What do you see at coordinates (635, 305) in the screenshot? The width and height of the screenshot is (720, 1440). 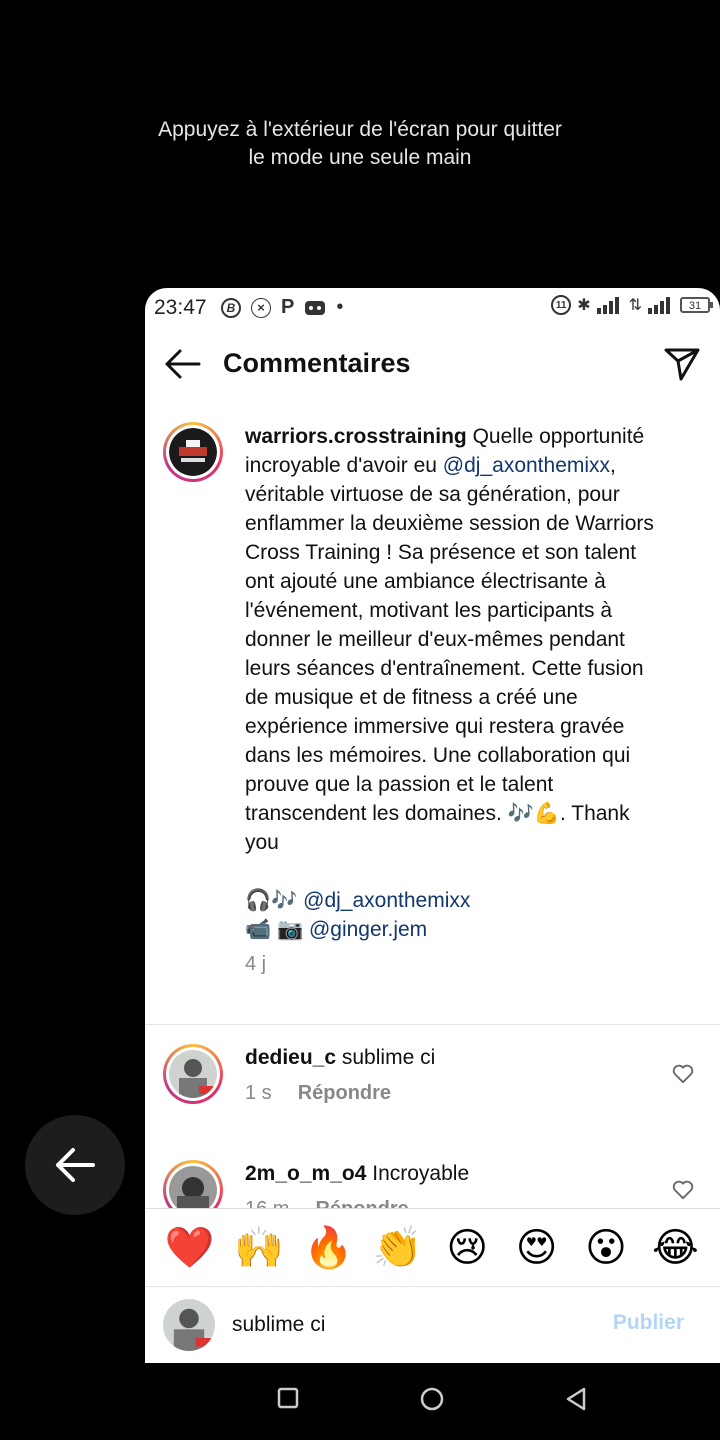 I see `data-transfer-icon: ⇅` at bounding box center [635, 305].